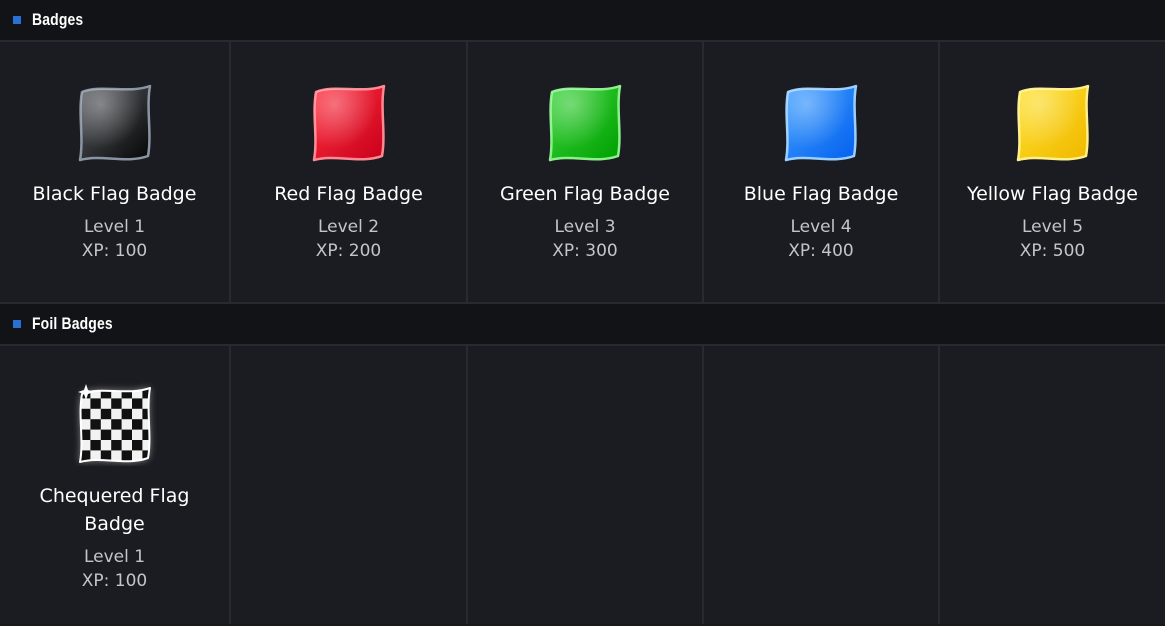  What do you see at coordinates (72, 323) in the screenshot?
I see `section-title: Foil Badges` at bounding box center [72, 323].